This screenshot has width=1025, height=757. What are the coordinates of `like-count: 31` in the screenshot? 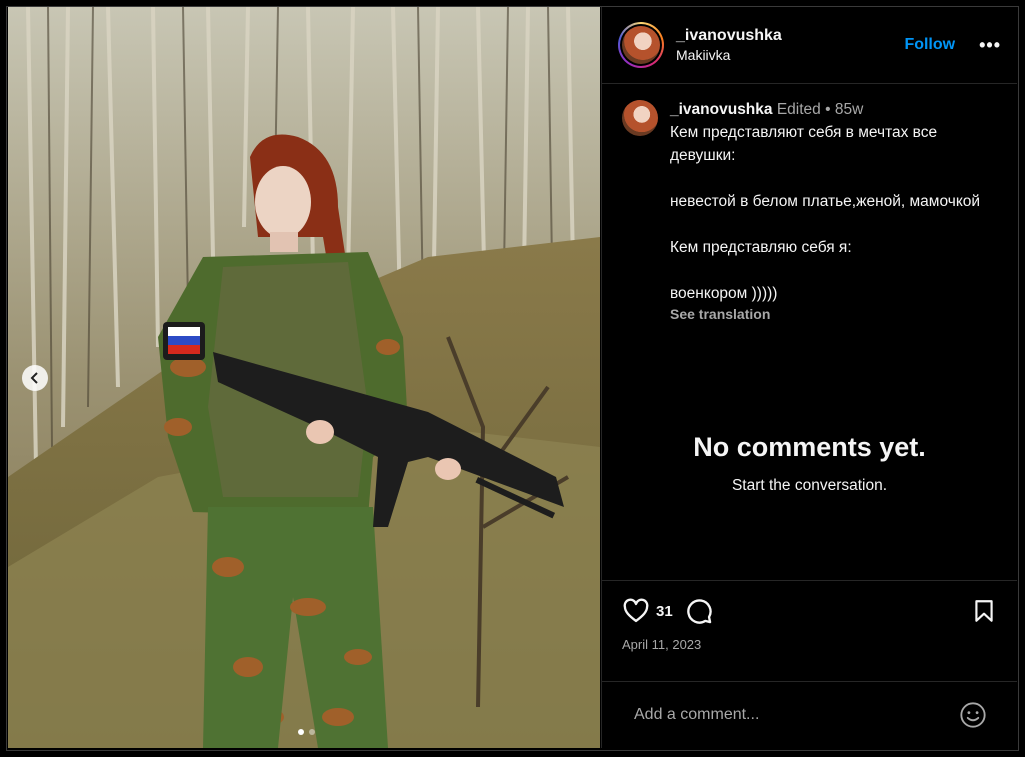 It's located at (664, 611).